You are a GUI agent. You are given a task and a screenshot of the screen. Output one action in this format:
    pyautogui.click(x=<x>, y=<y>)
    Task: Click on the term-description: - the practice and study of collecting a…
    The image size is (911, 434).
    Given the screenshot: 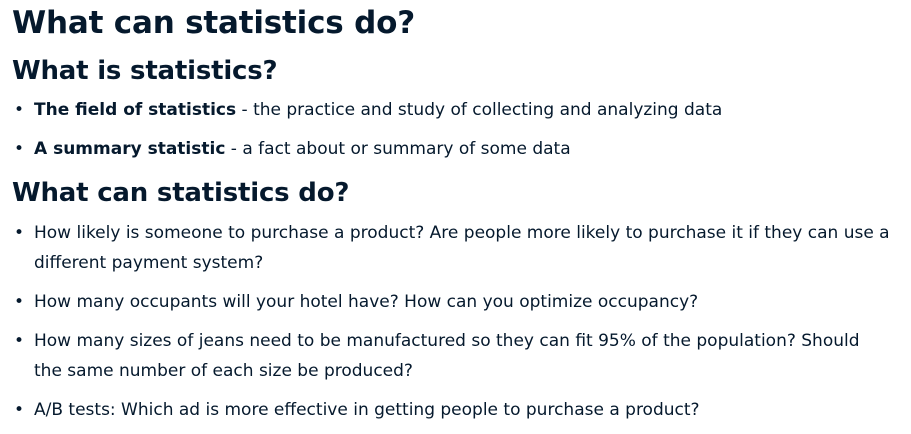 What is the action you would take?
    pyautogui.click(x=479, y=110)
    